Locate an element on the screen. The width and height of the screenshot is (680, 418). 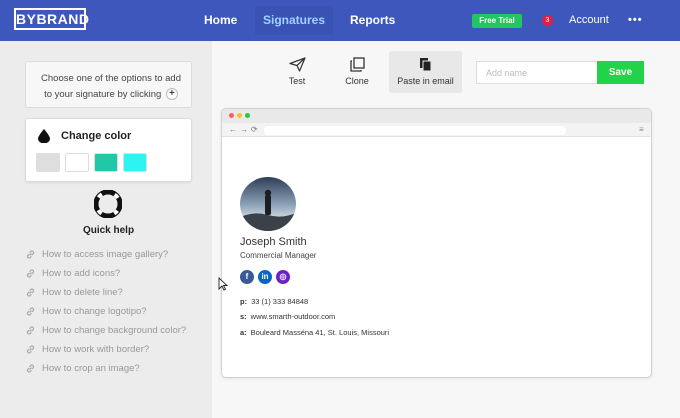
site-value: www.smarth-outdoor.com is located at coordinates (293, 316).